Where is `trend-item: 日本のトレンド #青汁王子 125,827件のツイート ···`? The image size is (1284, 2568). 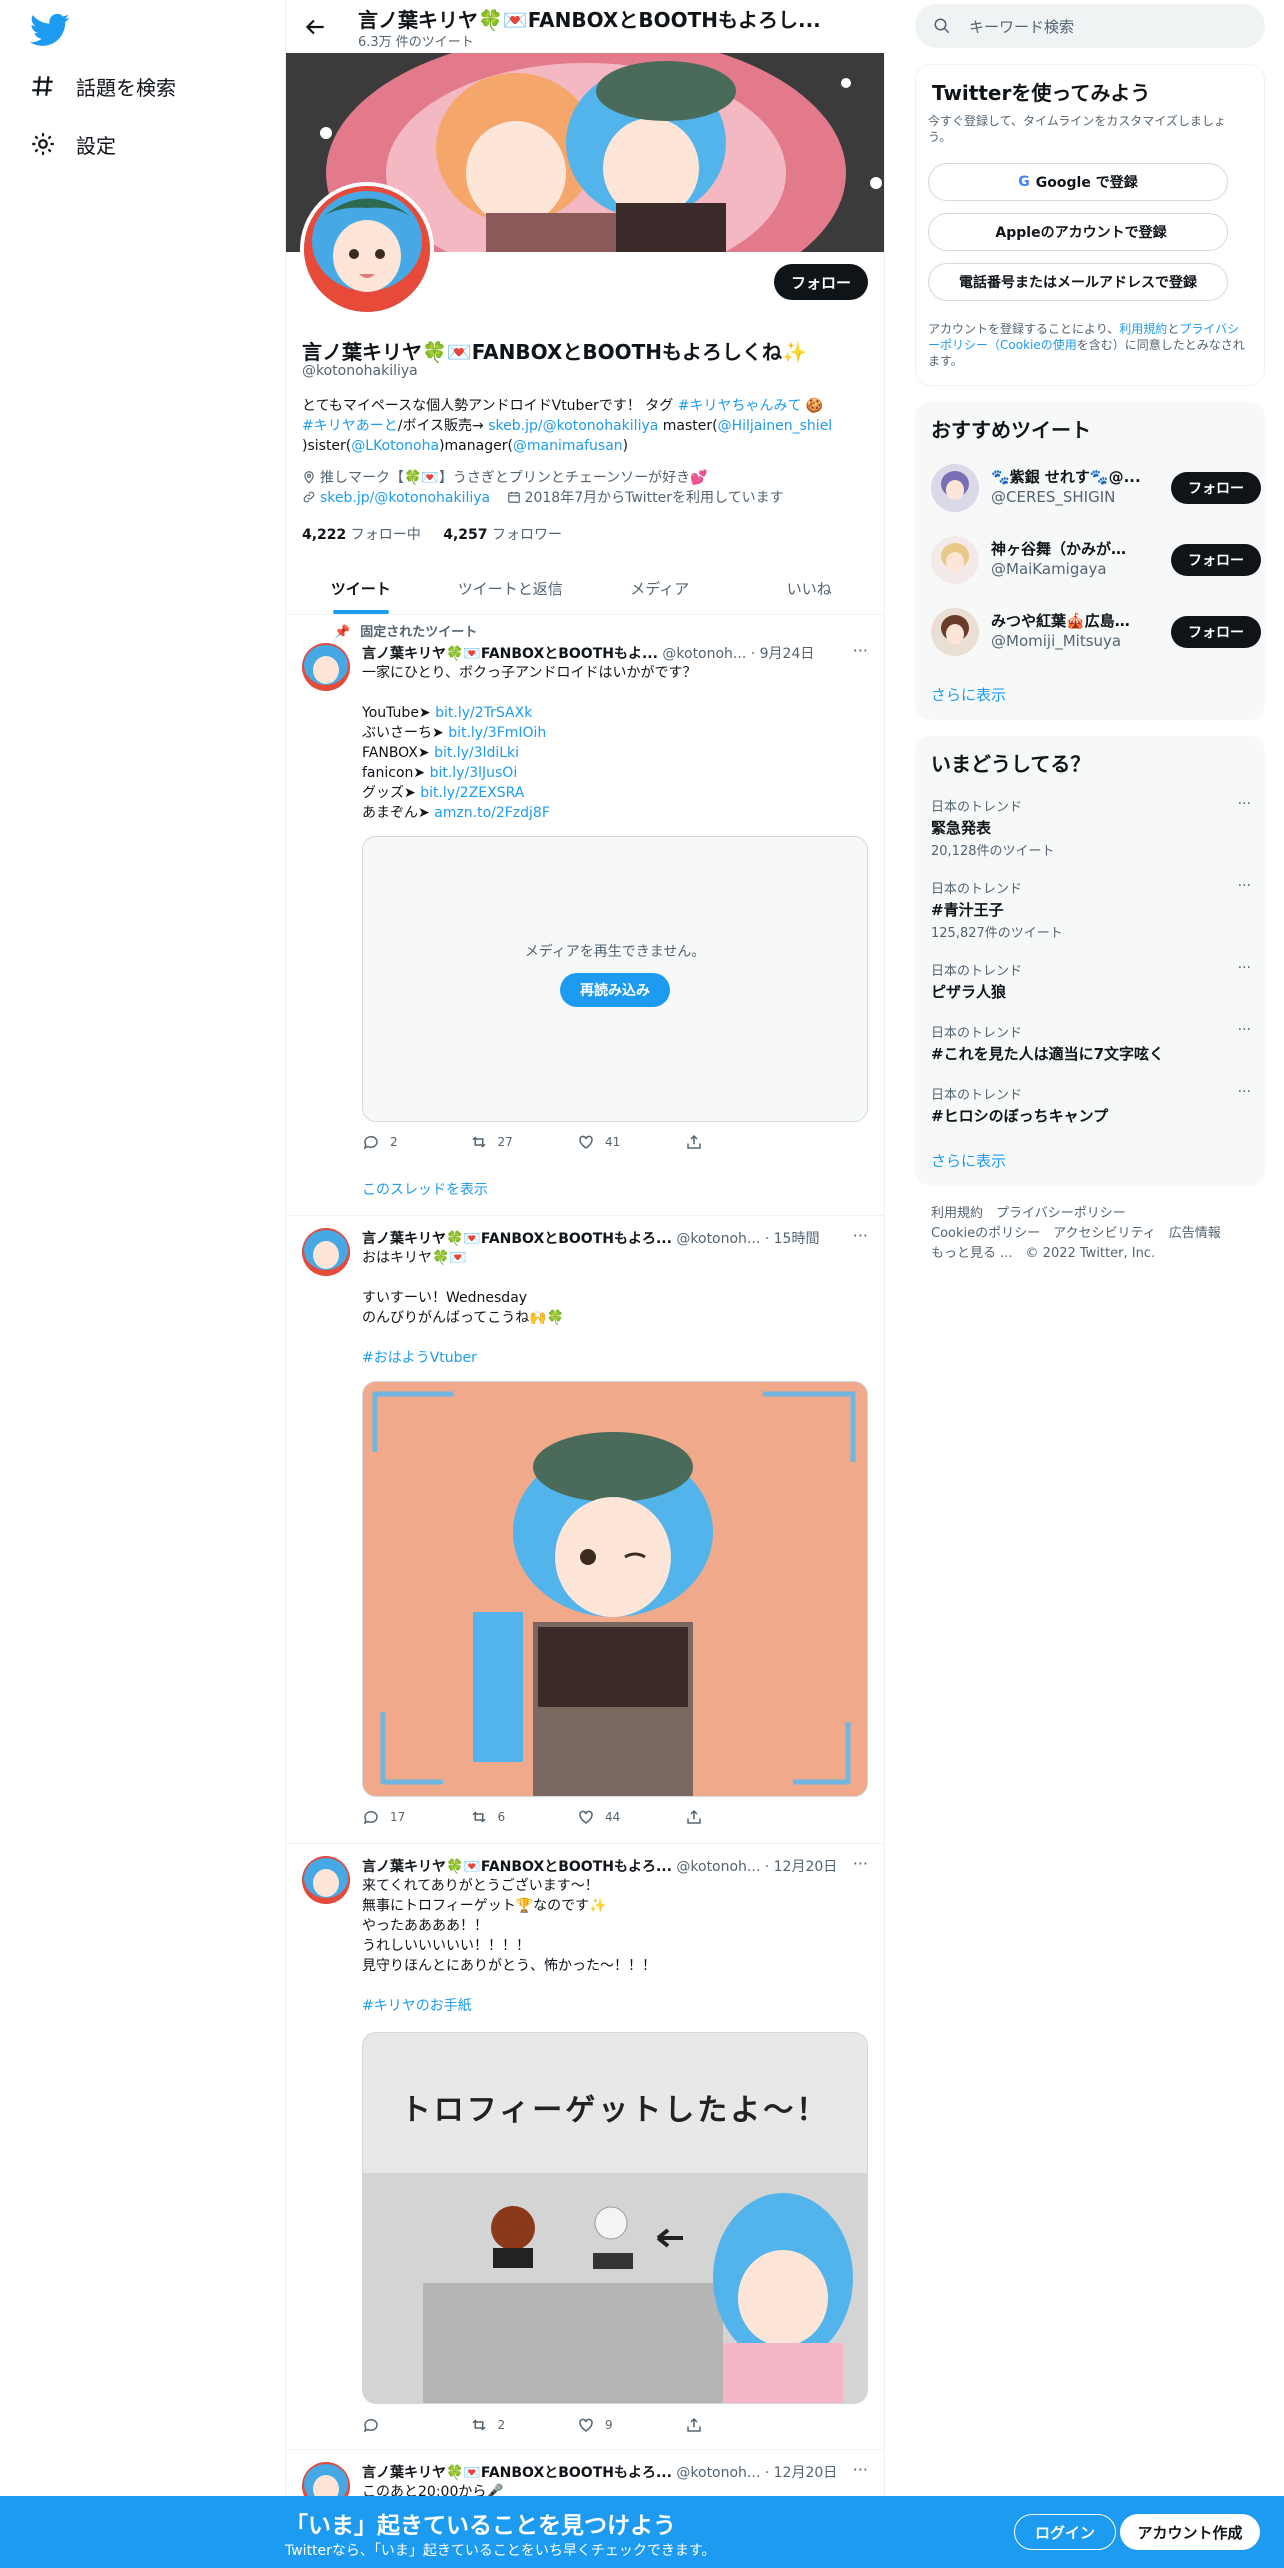 trend-item: 日本のトレンド #青汁王子 125,827件のツイート ··· is located at coordinates (1091, 909).